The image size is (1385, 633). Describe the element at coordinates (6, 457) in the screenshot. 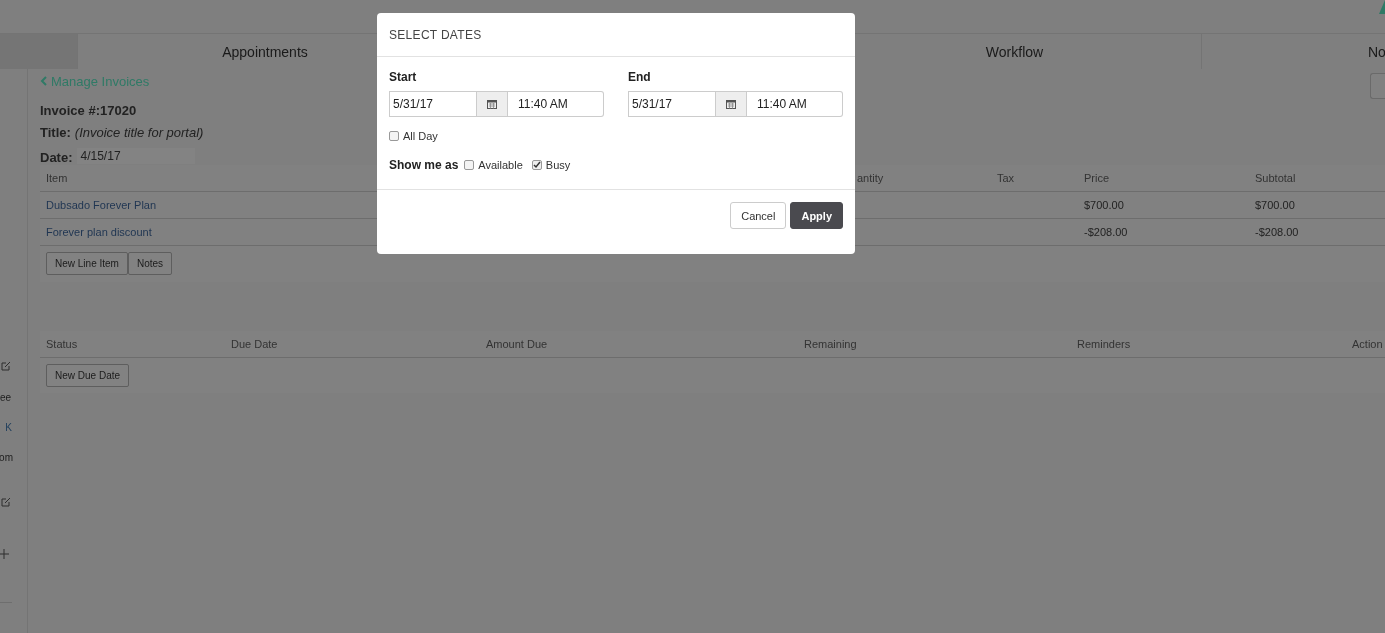

I see `sidebar-text: om` at that location.